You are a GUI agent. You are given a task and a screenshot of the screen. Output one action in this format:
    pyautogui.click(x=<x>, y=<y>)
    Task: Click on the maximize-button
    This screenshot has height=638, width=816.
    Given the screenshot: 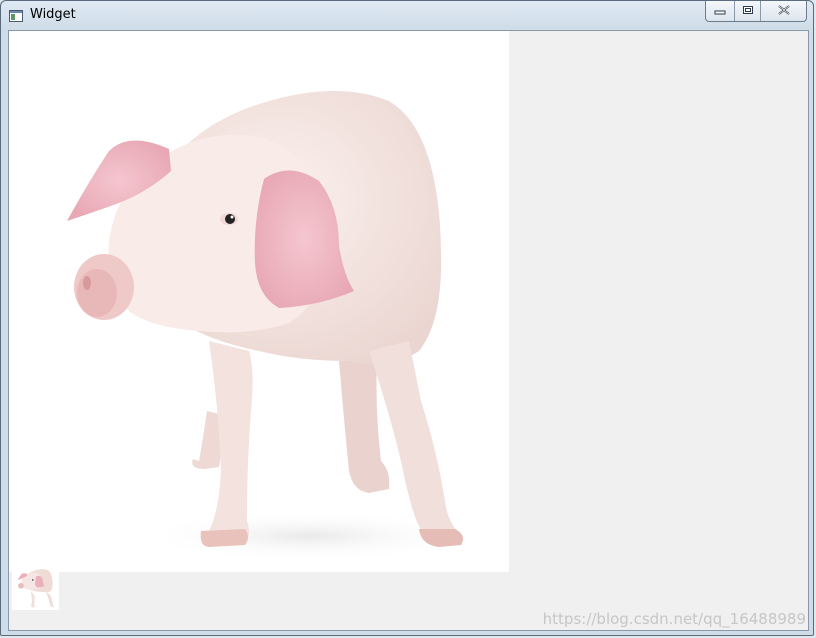 What is the action you would take?
    pyautogui.click(x=747, y=11)
    